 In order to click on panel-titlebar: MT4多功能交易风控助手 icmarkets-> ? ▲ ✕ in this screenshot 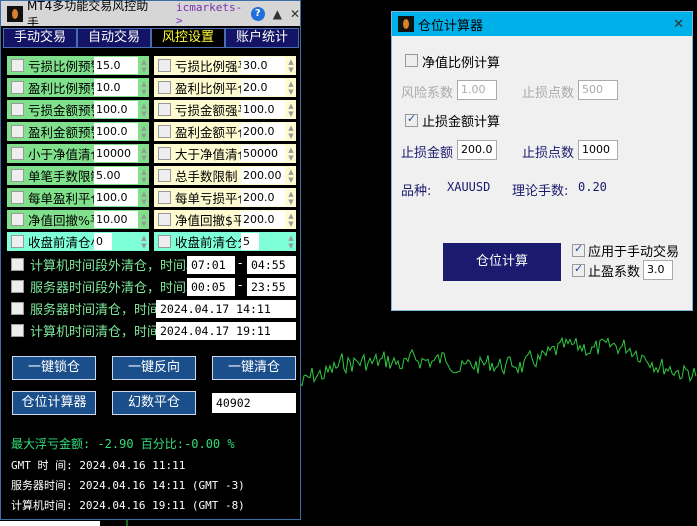, I will do `click(150, 15)`.